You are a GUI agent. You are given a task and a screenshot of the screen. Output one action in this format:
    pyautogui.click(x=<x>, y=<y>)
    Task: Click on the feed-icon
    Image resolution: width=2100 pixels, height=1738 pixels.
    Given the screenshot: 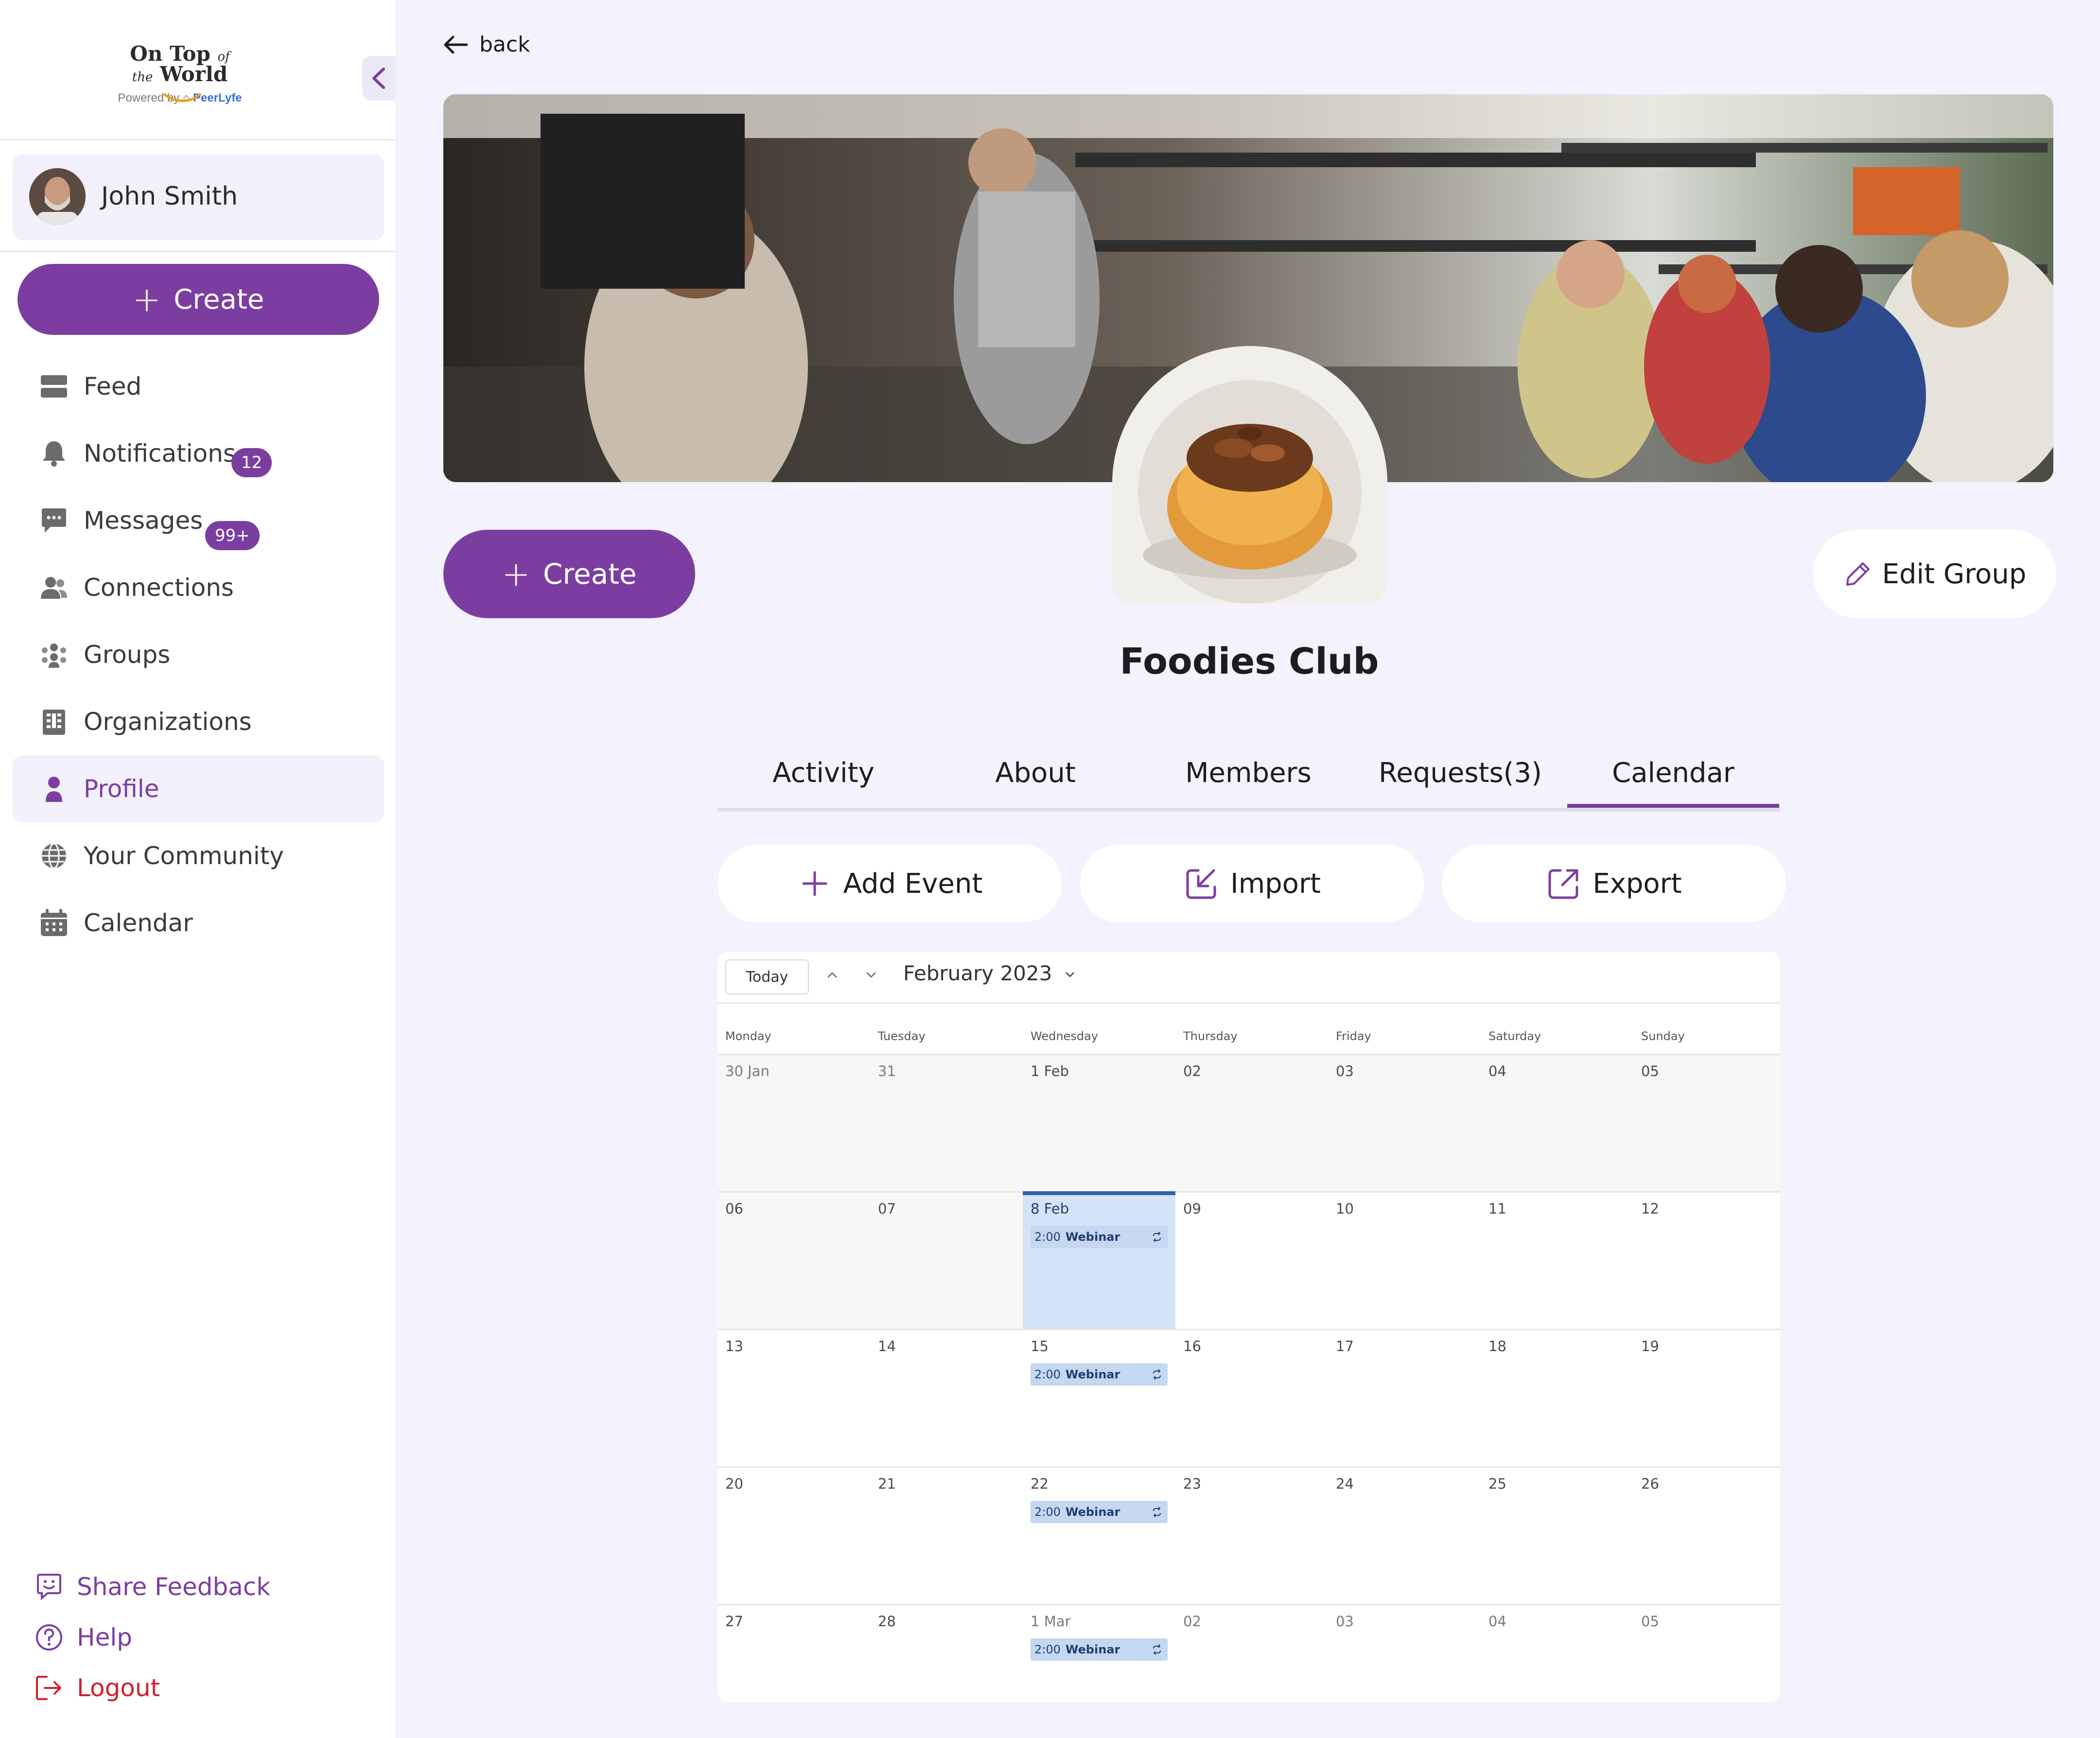 What is the action you would take?
    pyautogui.click(x=54, y=386)
    